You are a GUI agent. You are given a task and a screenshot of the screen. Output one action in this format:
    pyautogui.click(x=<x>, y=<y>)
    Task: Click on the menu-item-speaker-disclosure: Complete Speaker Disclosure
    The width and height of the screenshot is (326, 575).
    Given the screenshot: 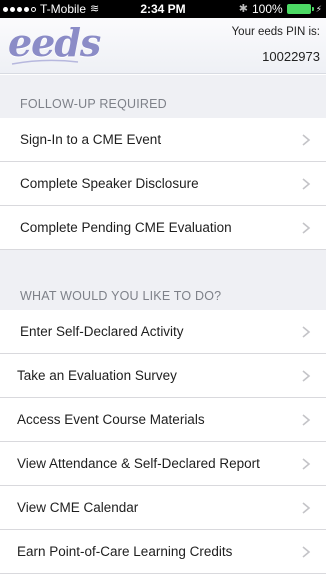 What is the action you would take?
    pyautogui.click(x=163, y=184)
    